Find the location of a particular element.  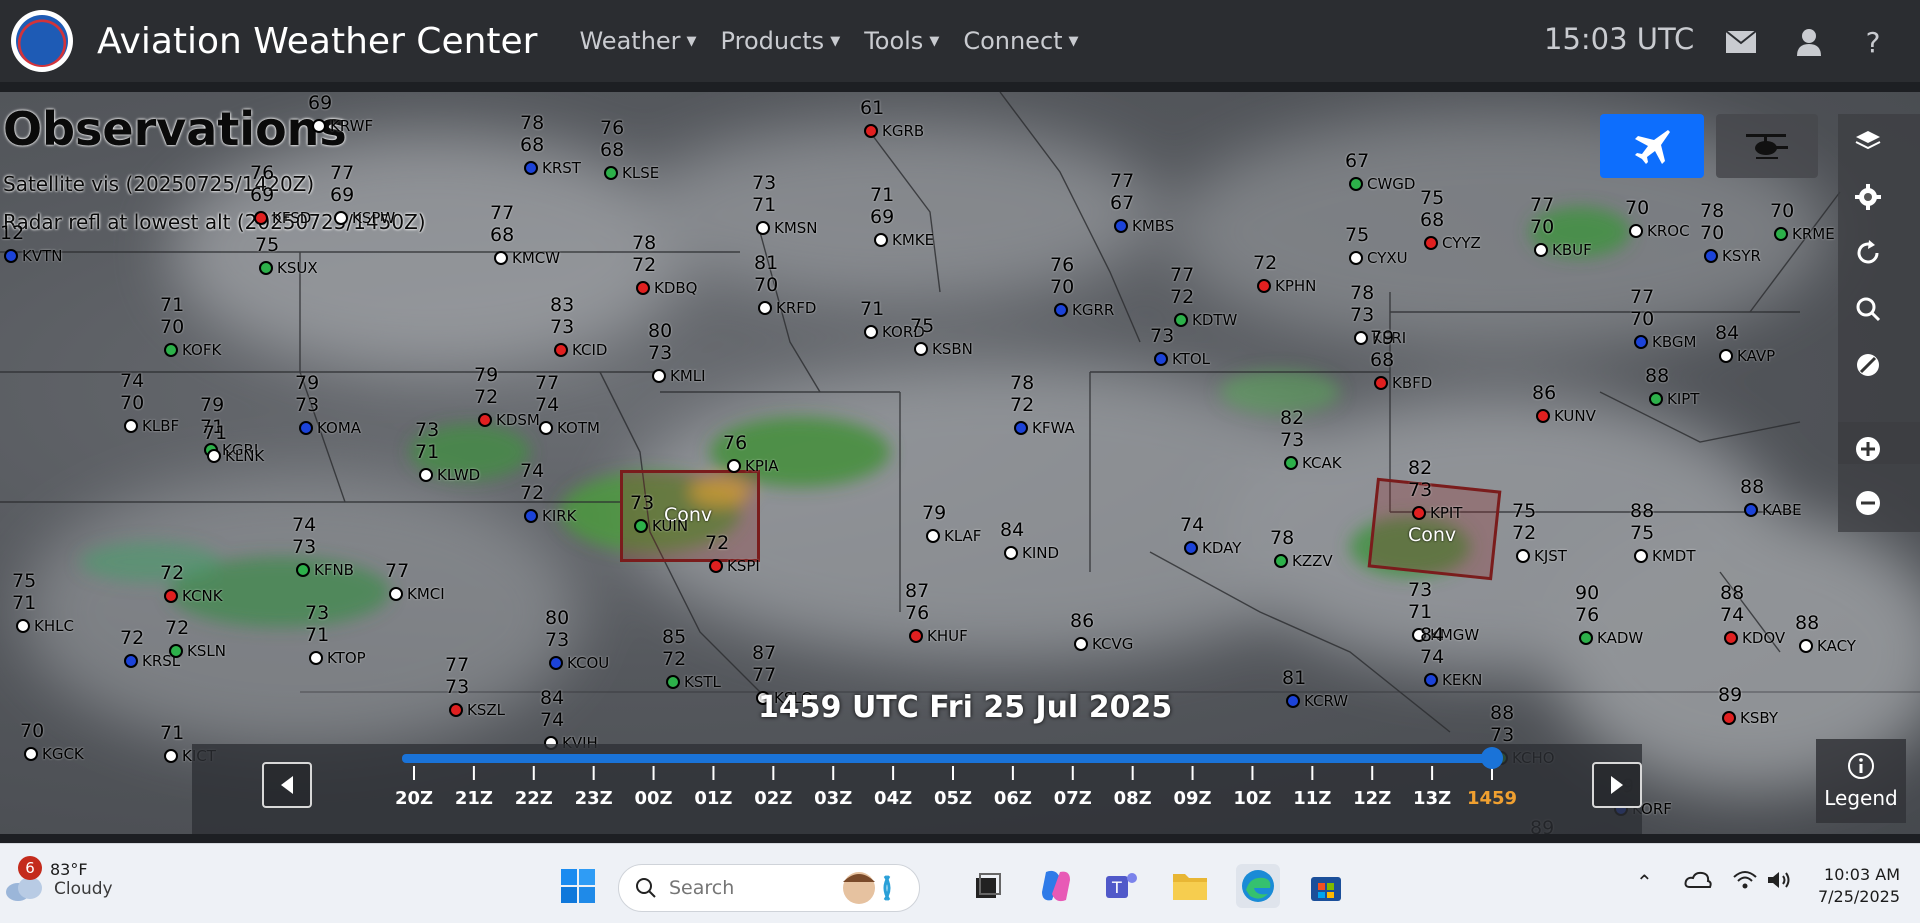

timeline-tick-label: 05Z is located at coordinates (953, 798).